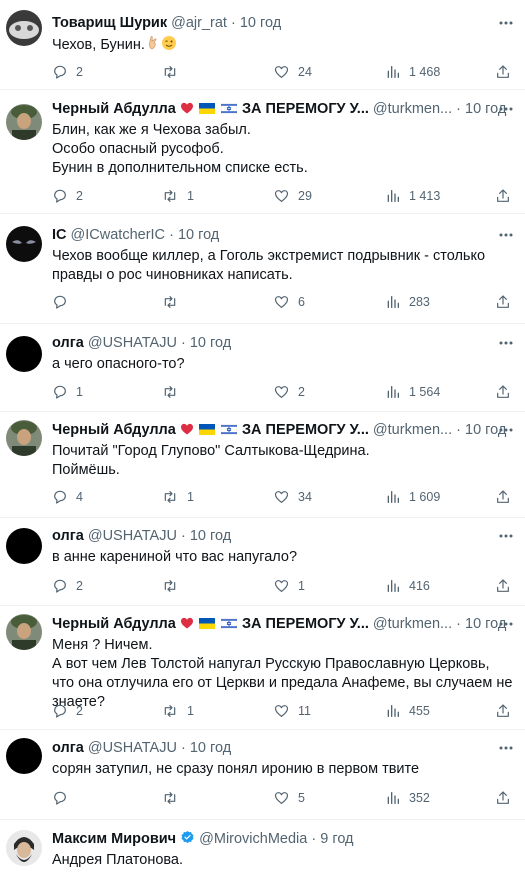 This screenshot has width=525, height=878. What do you see at coordinates (289, 392) in the screenshot?
I see `like-button: 2` at bounding box center [289, 392].